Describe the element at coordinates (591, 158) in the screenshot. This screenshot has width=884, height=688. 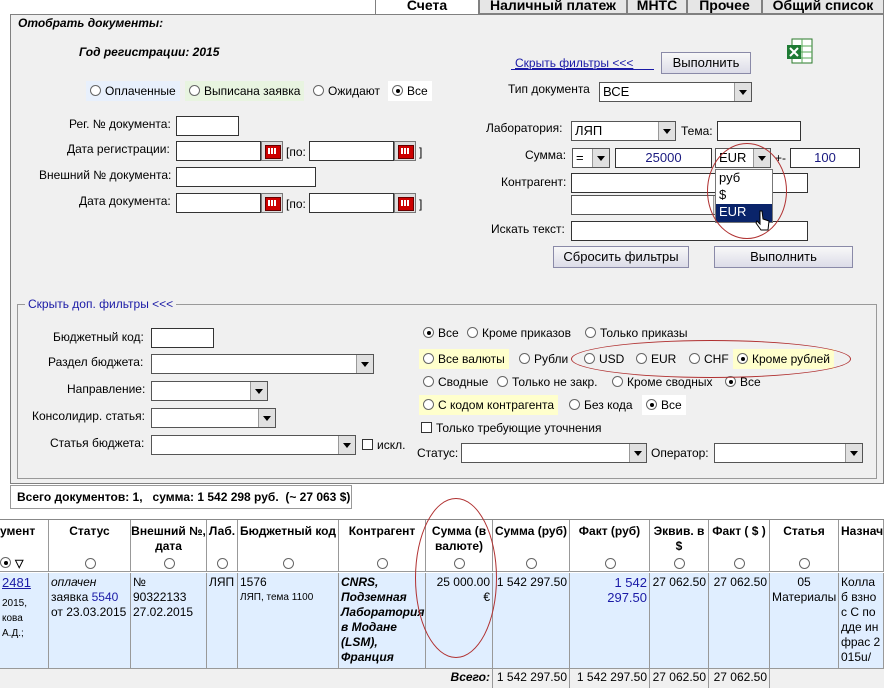
I see `sum-op-select: =` at that location.